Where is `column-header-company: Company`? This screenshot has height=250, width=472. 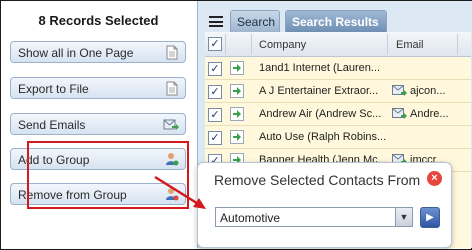 column-header-company: Company is located at coordinates (282, 45).